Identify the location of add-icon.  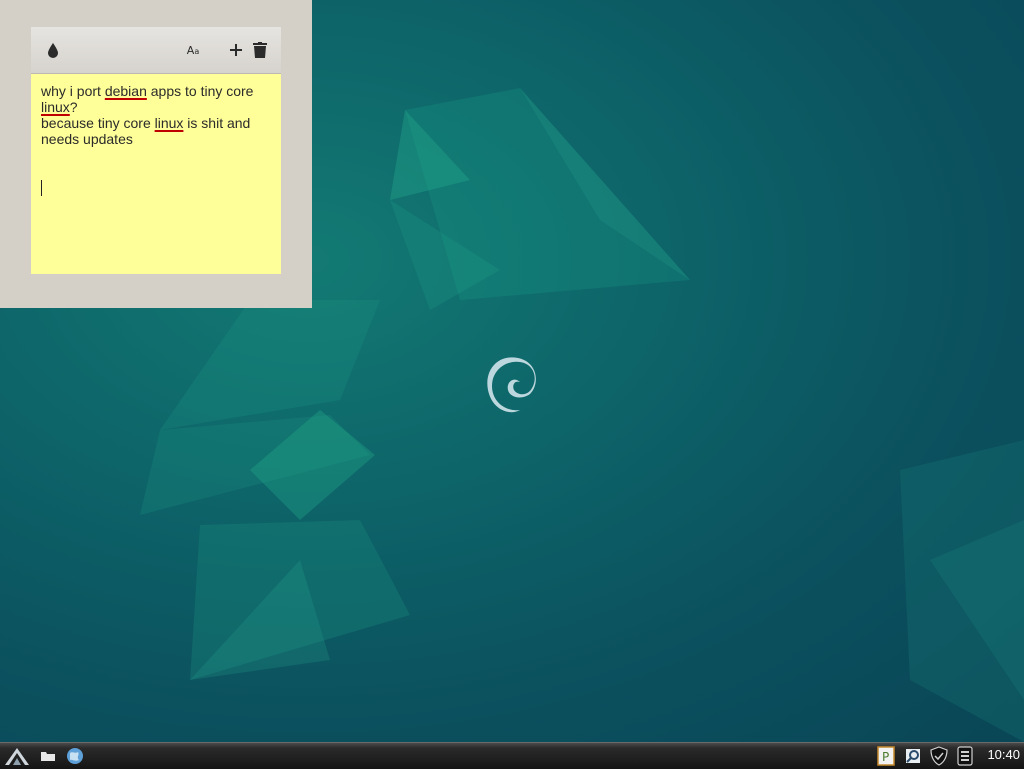
(236, 50).